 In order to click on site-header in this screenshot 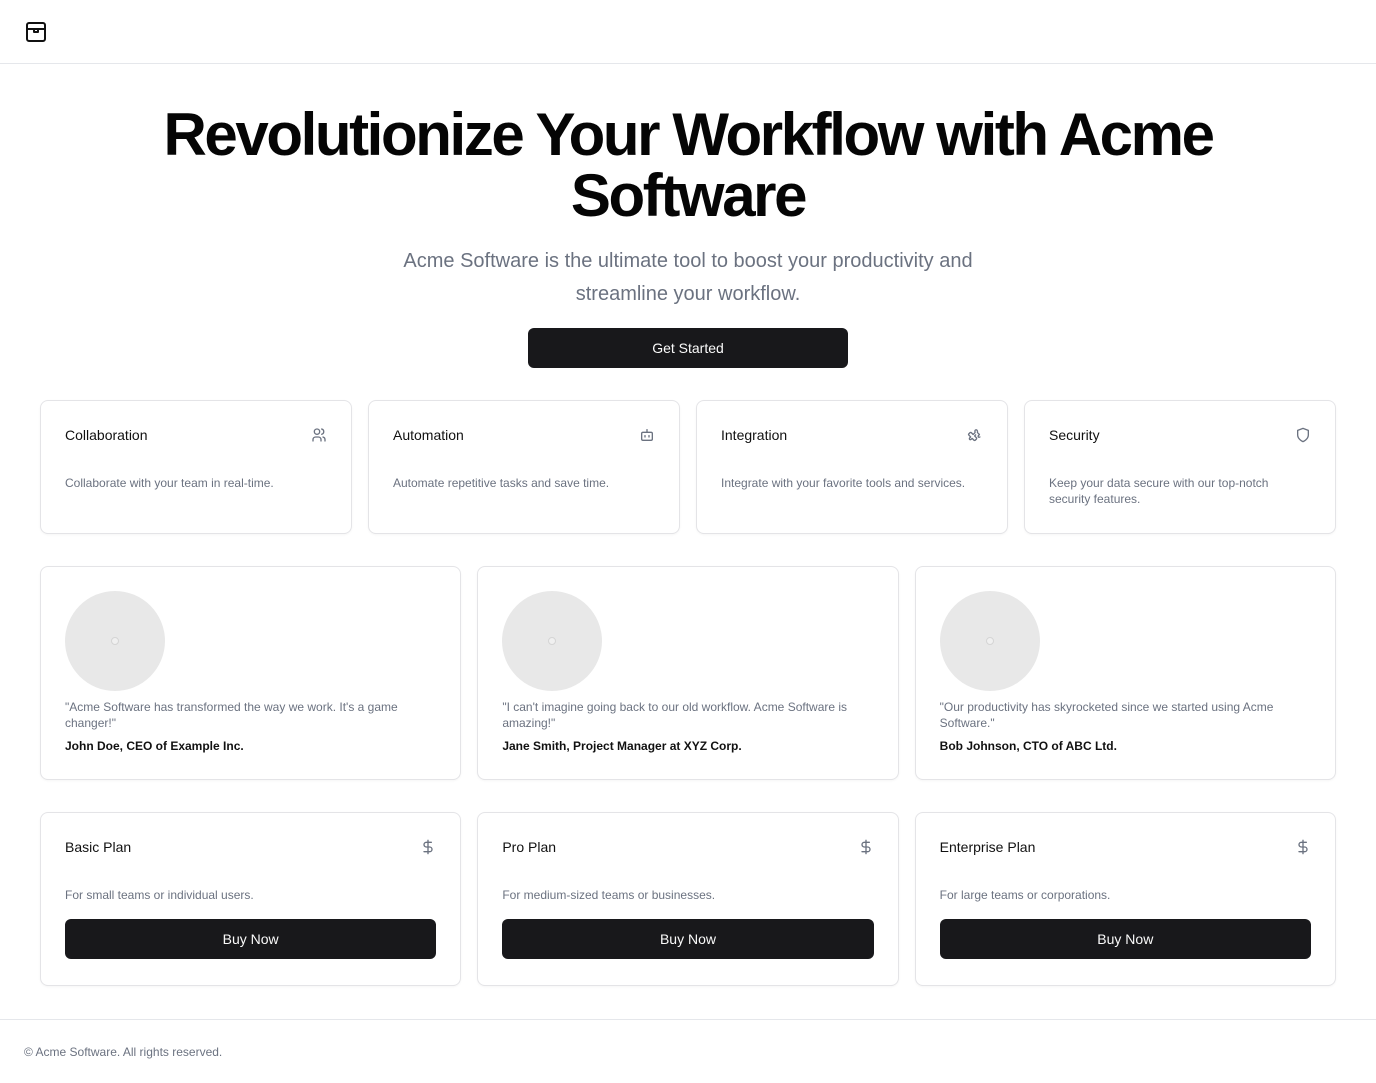, I will do `click(688, 32)`.